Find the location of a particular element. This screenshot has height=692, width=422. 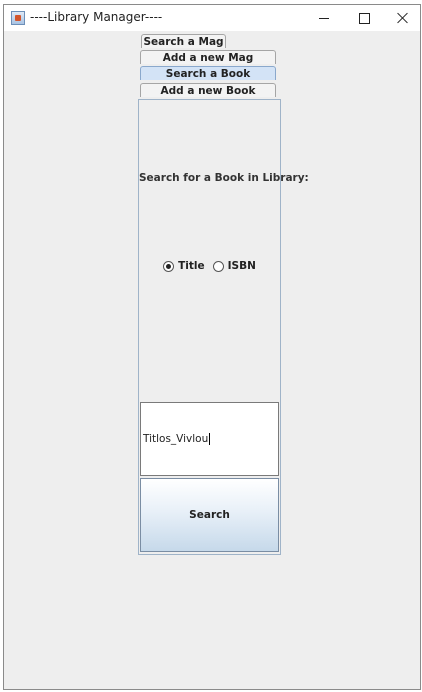

title-bar: ----Library Manager---- is located at coordinates (212, 18).